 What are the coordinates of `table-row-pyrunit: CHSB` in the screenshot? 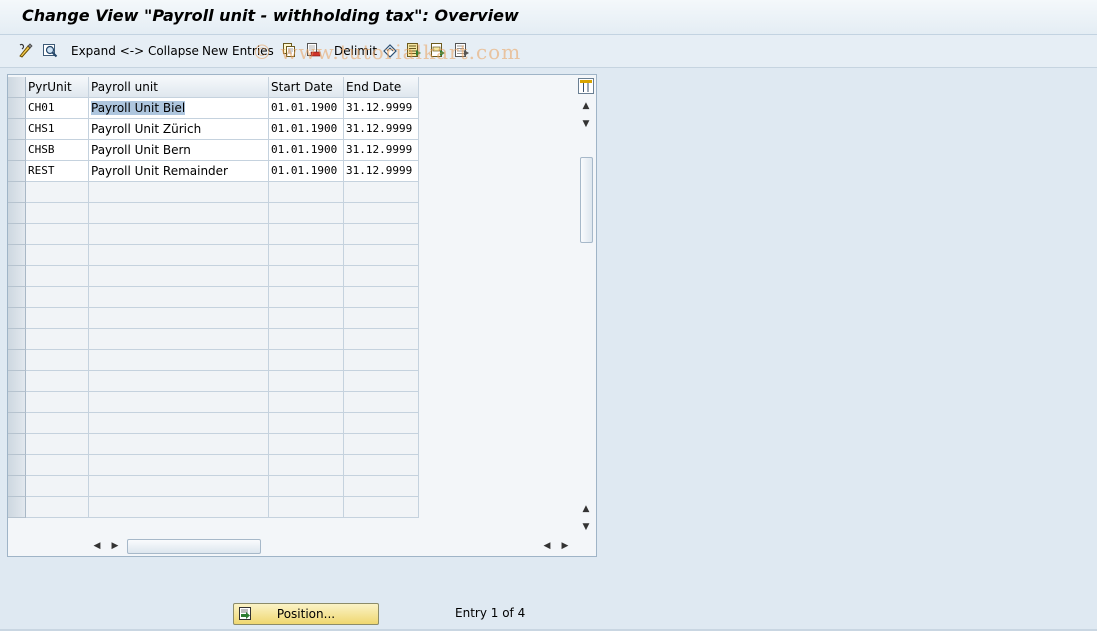 It's located at (57, 150).